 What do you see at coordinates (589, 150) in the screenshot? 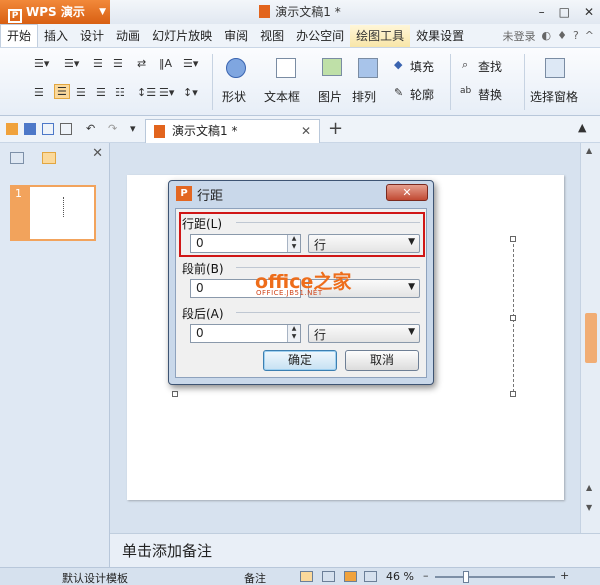
I see `scroll-up-icon: ▲` at bounding box center [589, 150].